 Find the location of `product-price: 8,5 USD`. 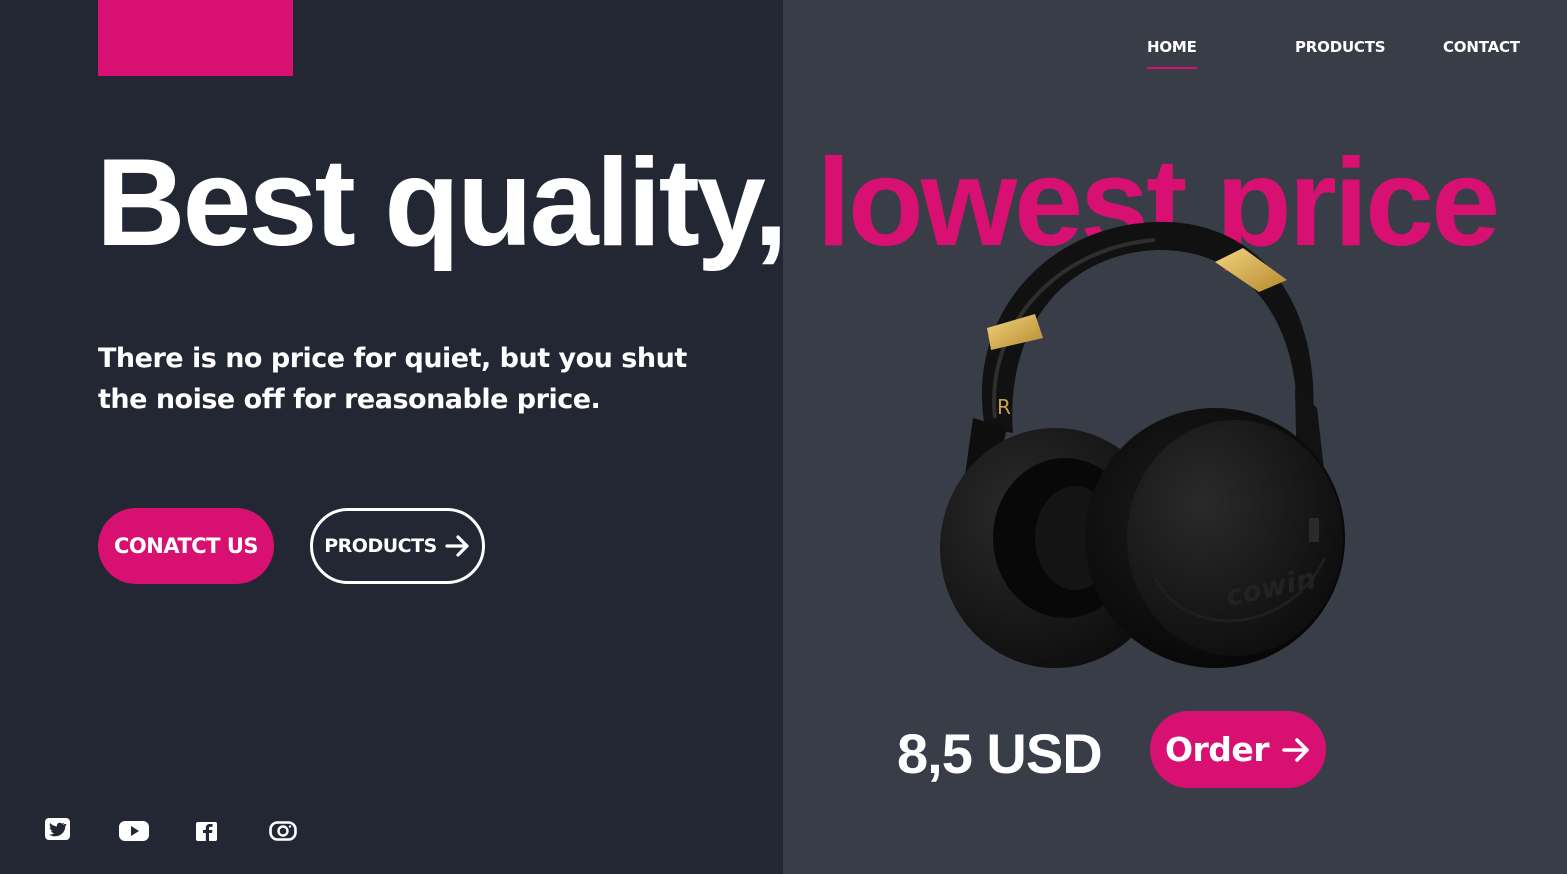

product-price: 8,5 USD is located at coordinates (1000, 753).